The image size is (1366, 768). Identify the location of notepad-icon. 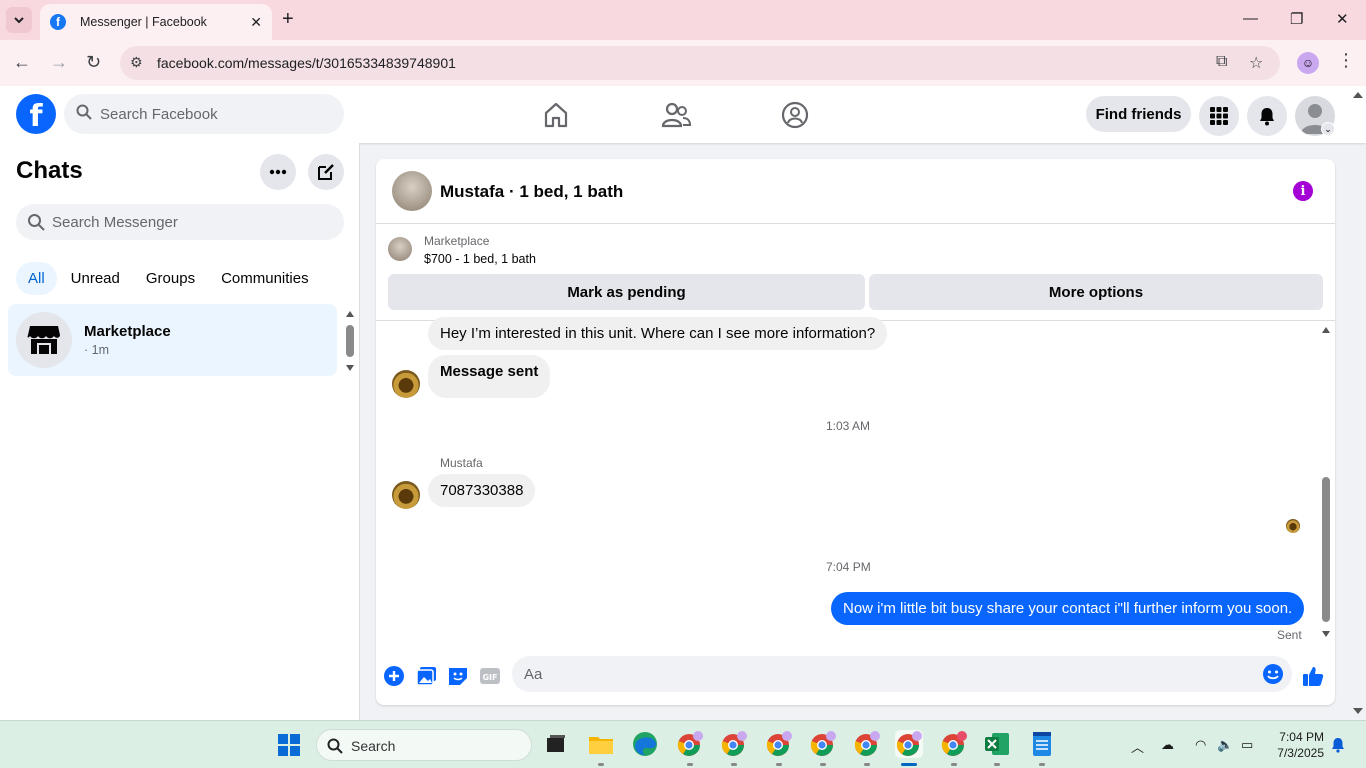
(1042, 744).